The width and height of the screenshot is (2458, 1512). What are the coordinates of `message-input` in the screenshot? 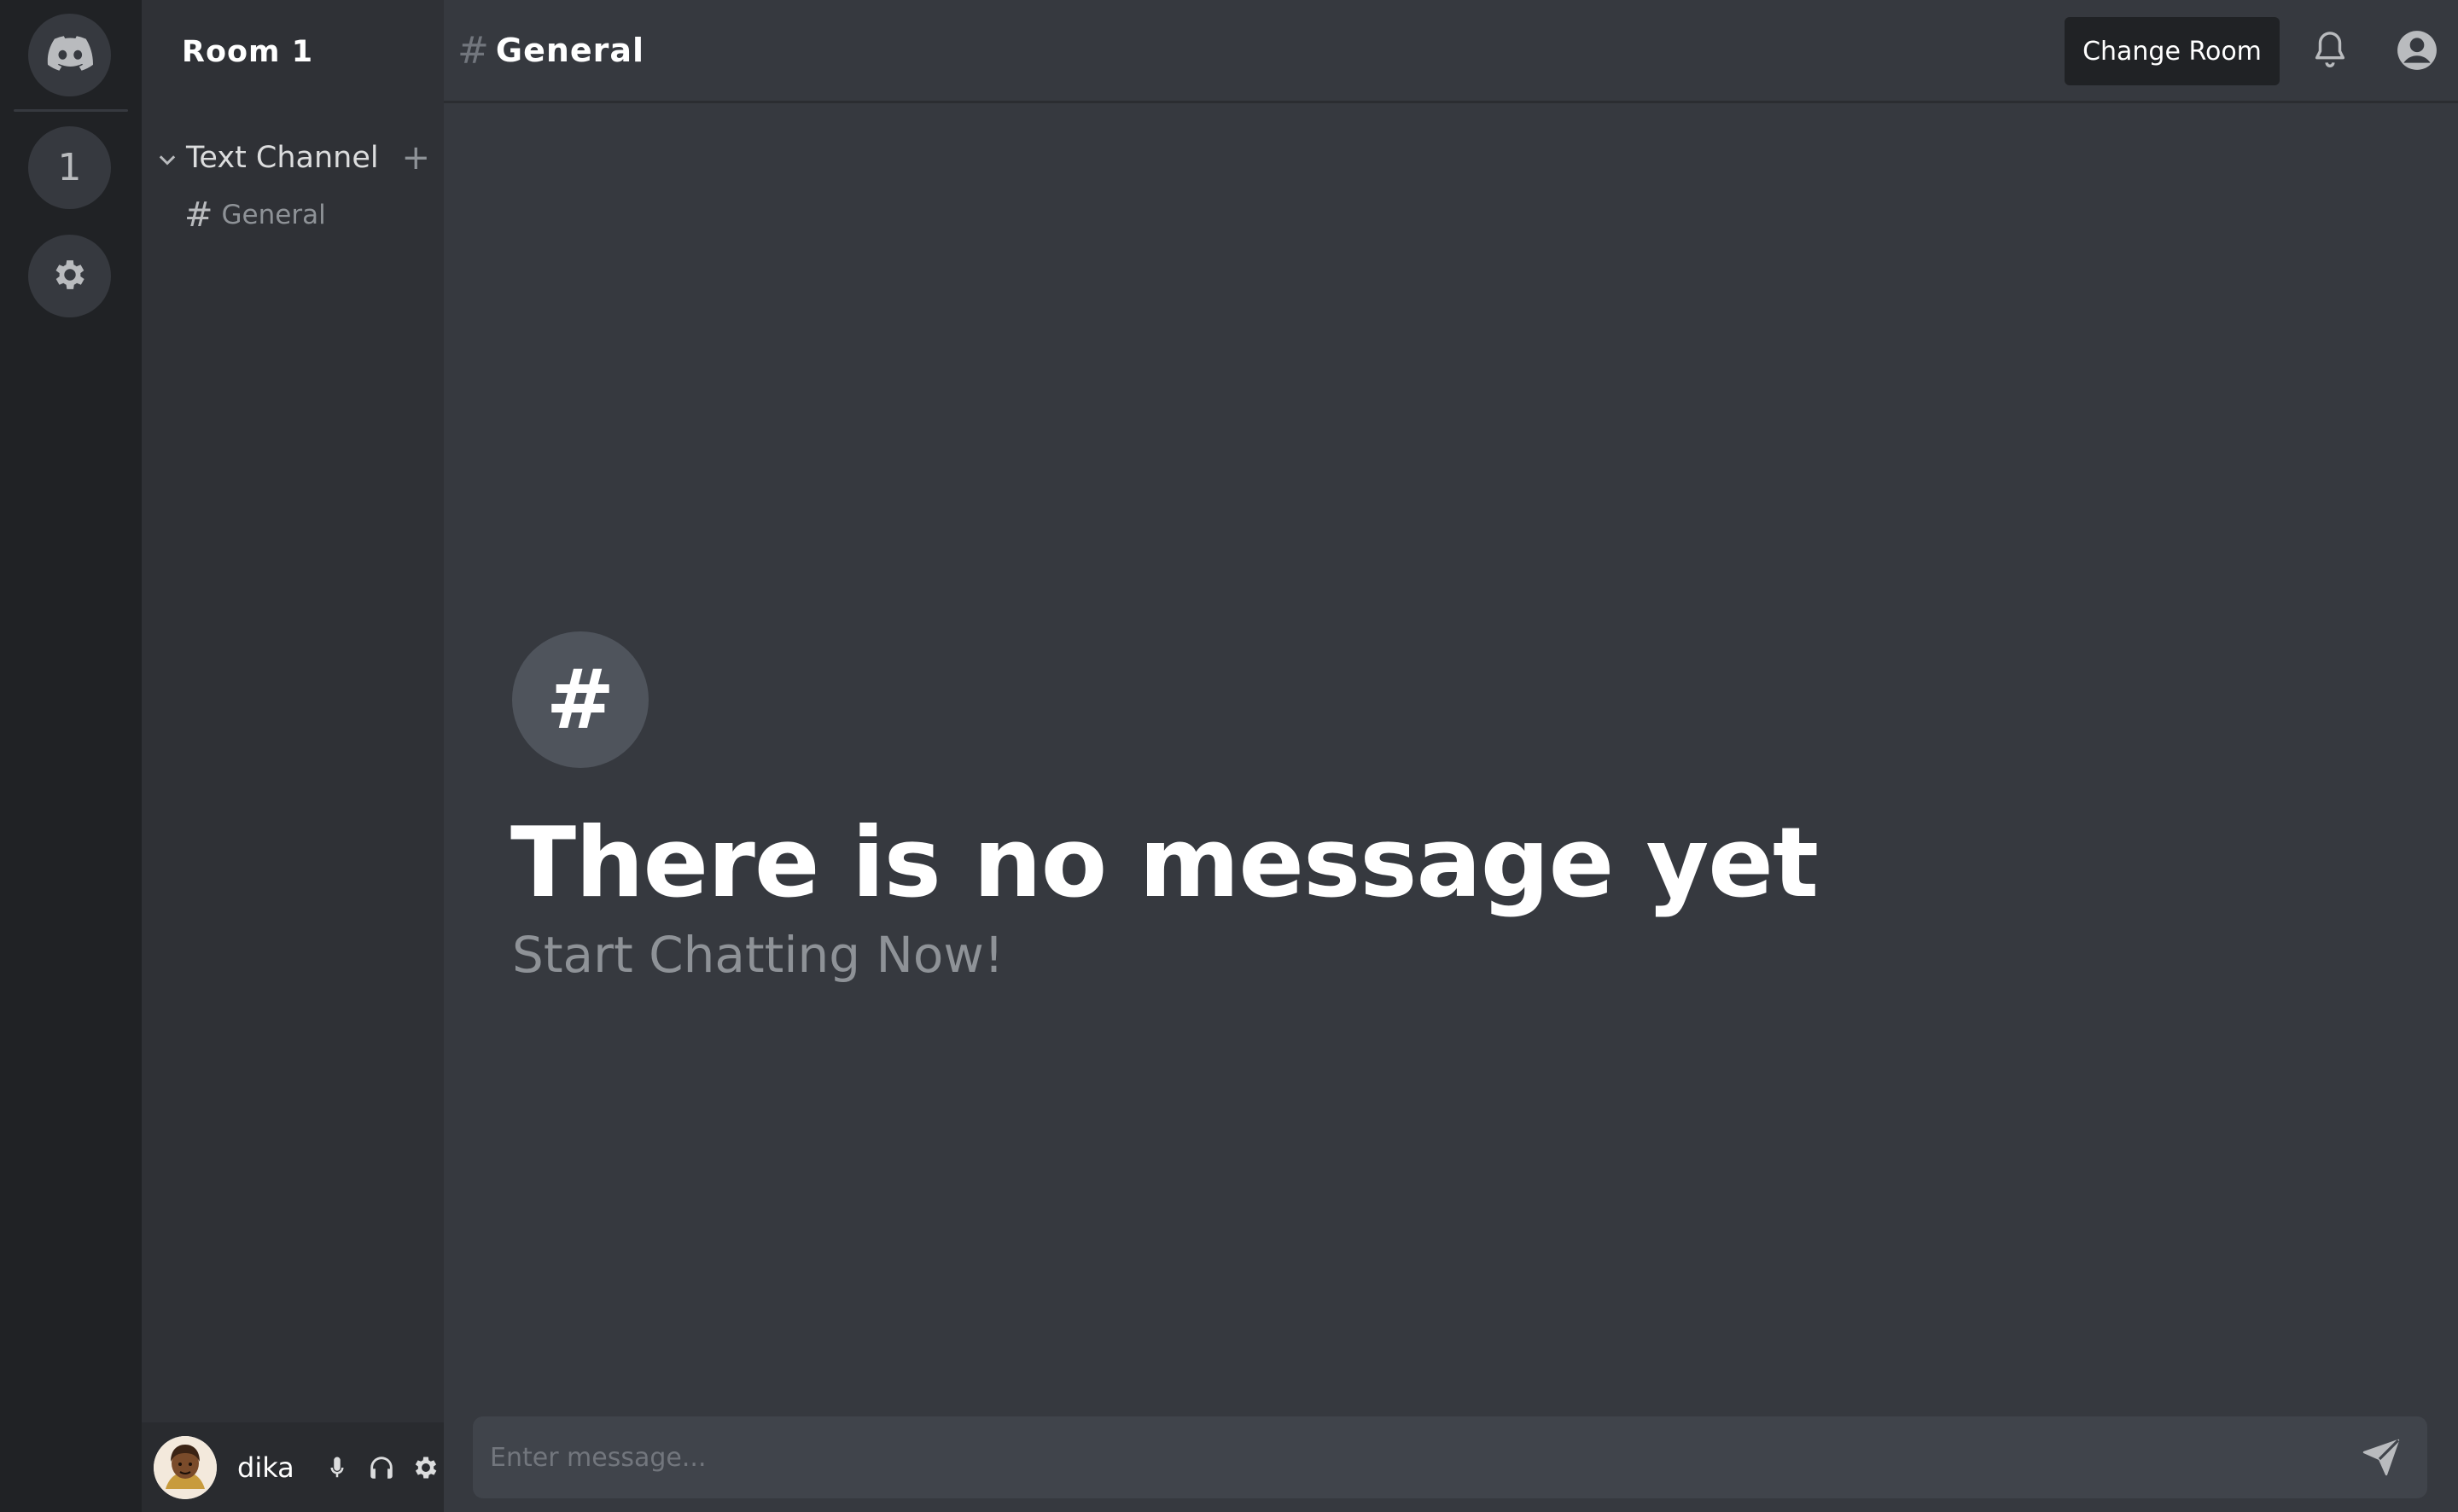 It's located at (1424, 1457).